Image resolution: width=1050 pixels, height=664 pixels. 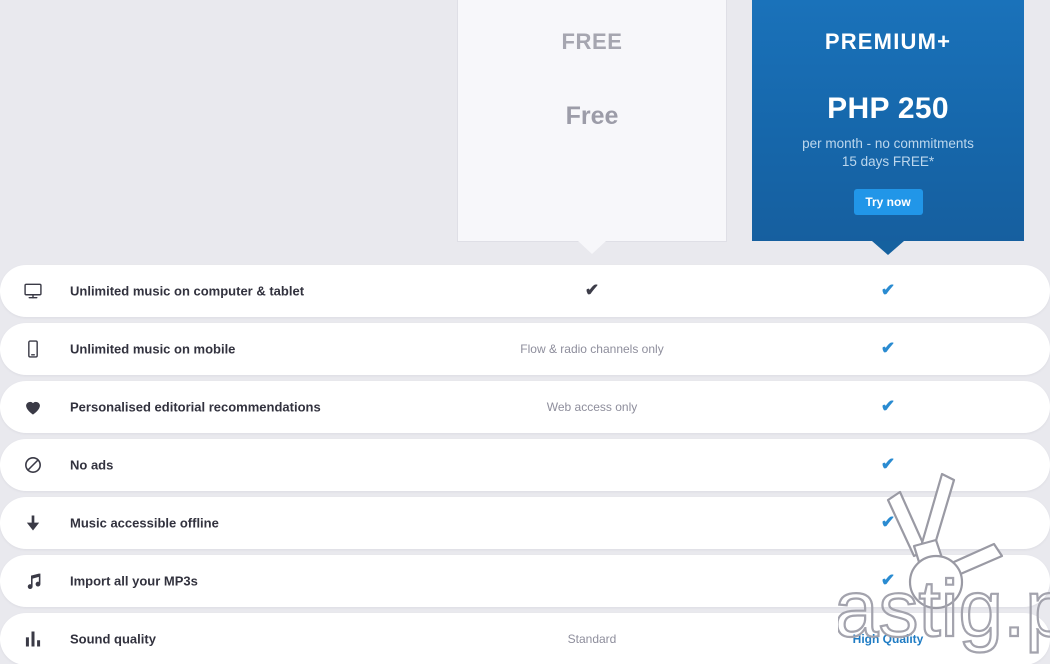 I want to click on plan-price-free: Free, so click(x=592, y=116).